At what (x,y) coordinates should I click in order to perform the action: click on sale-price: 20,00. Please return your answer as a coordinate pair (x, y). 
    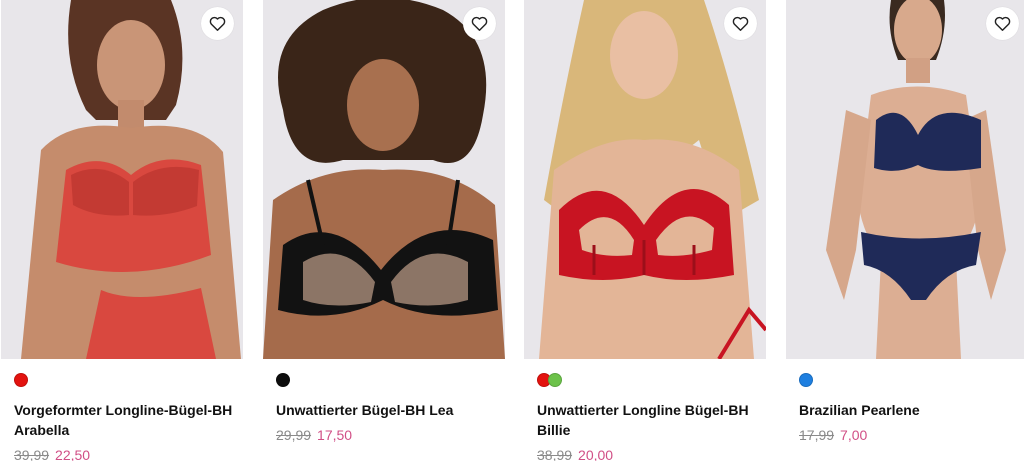
    Looking at the image, I should click on (596, 454).